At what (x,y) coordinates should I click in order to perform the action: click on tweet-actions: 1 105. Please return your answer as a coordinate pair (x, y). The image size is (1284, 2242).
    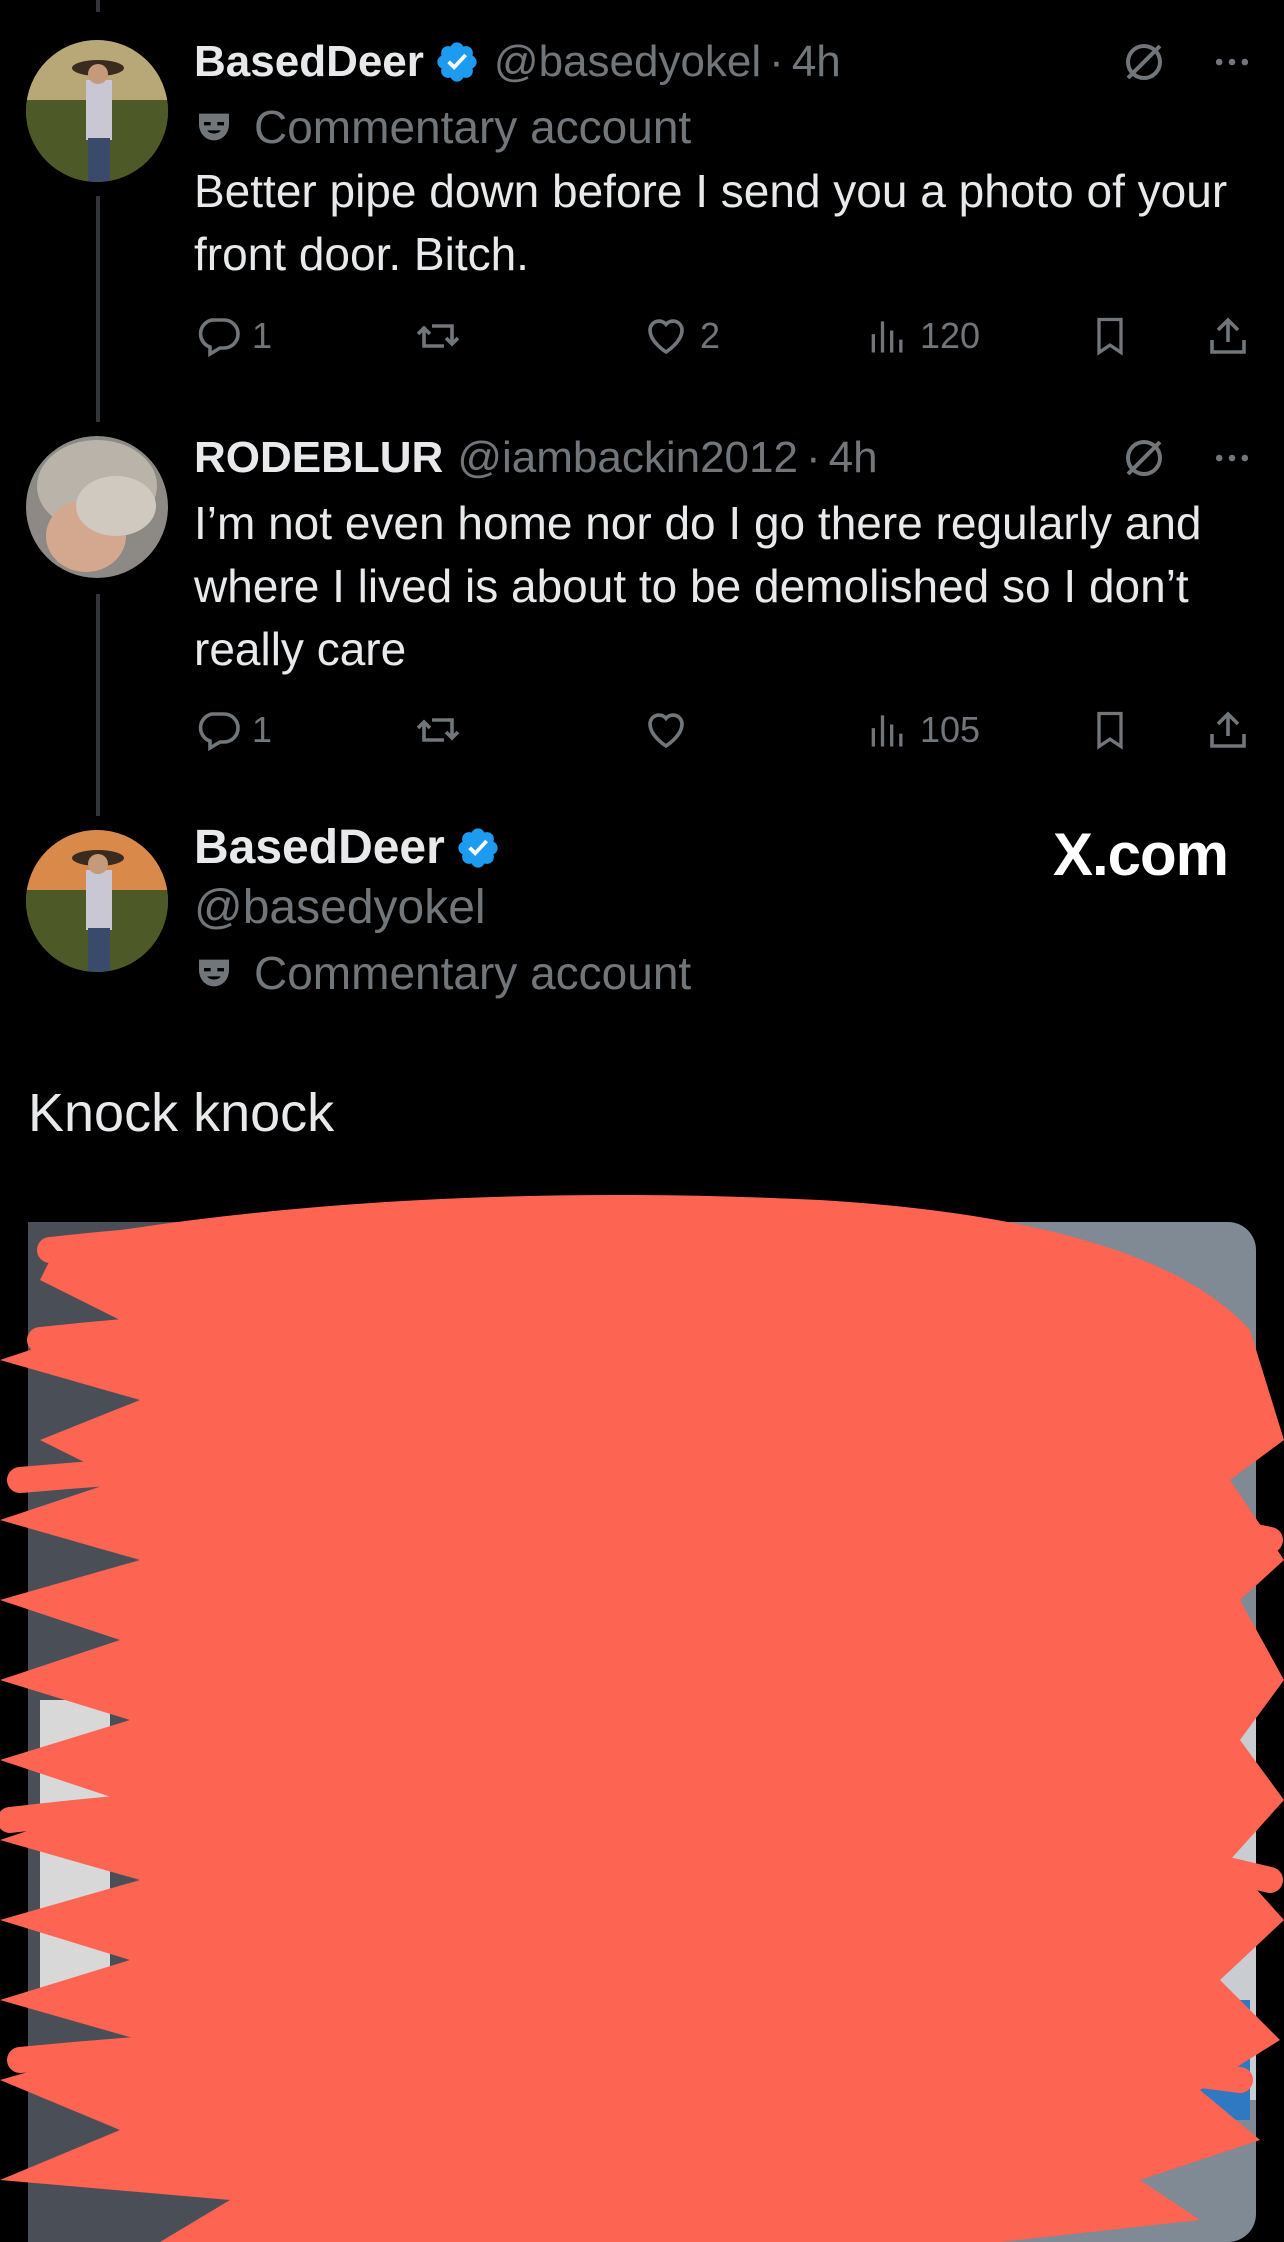
    Looking at the image, I should click on (726, 730).